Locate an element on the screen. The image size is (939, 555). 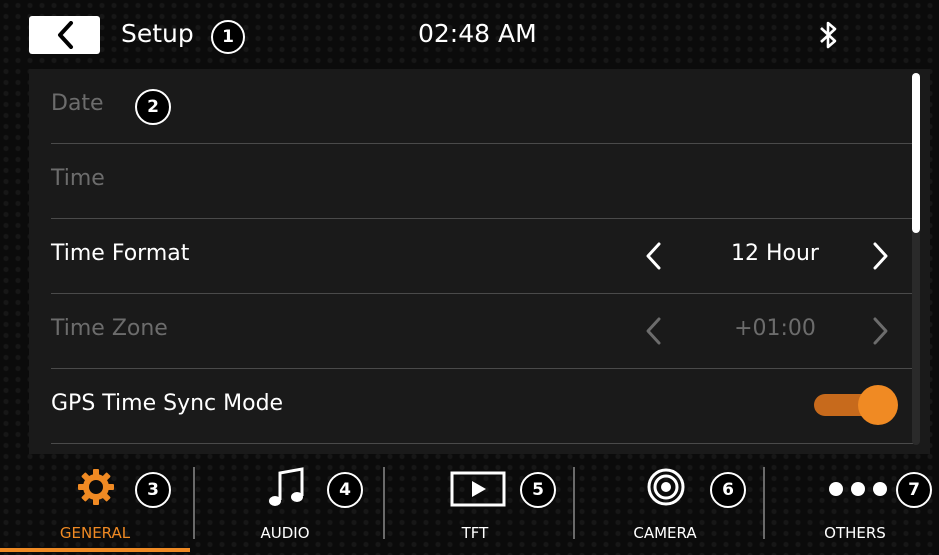
tab-label: CAMERA is located at coordinates (665, 533).